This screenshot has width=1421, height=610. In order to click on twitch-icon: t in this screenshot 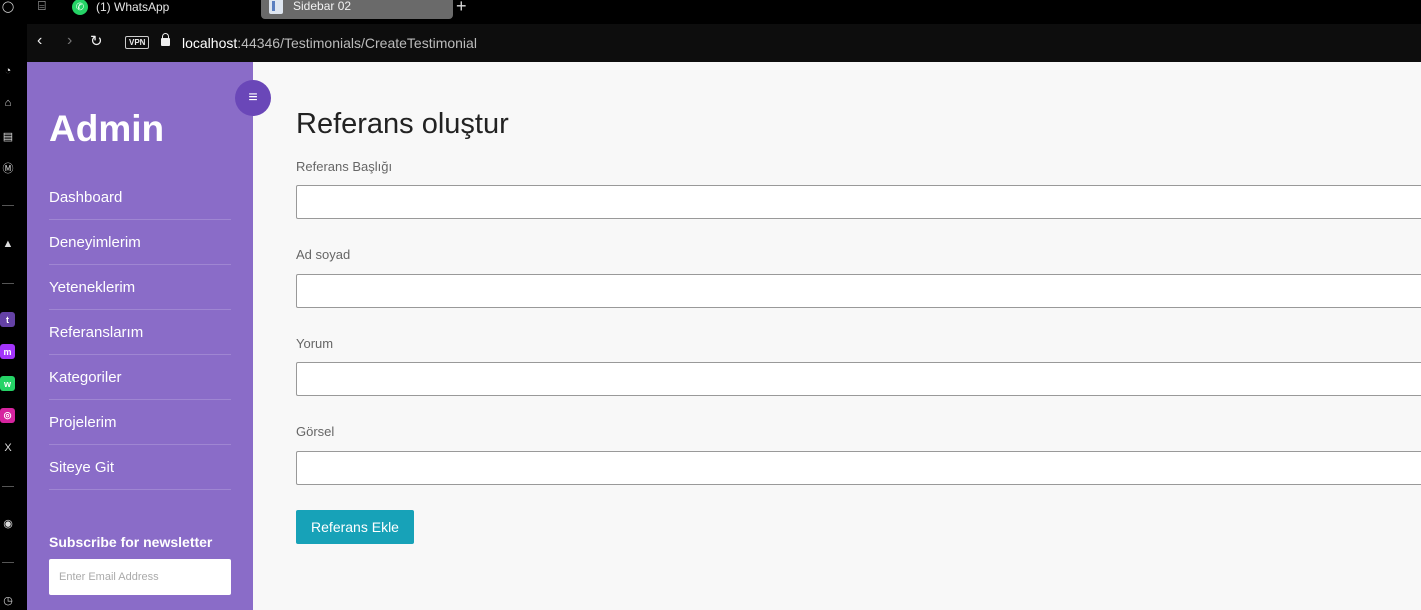, I will do `click(7, 319)`.